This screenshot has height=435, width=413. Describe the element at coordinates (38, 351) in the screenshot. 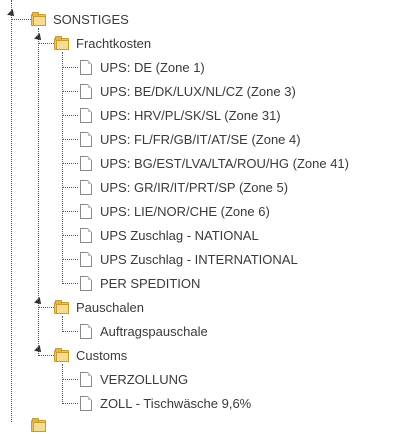

I see `collapse-toggle-customs` at that location.